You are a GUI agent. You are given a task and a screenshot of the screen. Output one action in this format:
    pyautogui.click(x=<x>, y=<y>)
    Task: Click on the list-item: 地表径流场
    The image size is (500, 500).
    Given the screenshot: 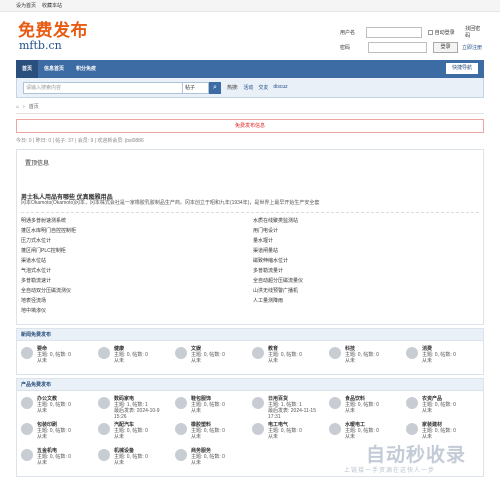 What is the action you would take?
    pyautogui.click(x=137, y=301)
    